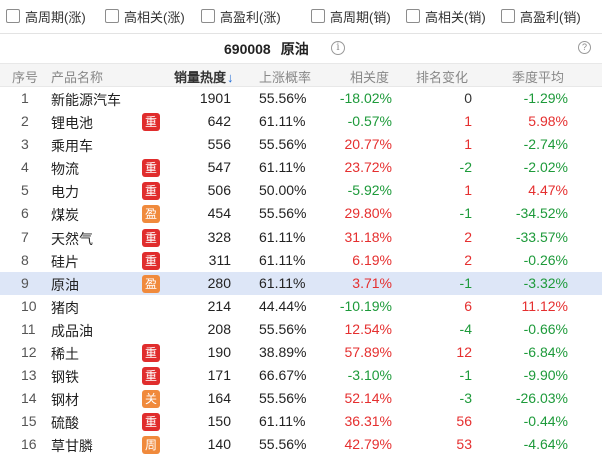 Image resolution: width=602 pixels, height=467 pixels. Describe the element at coordinates (77, 76) in the screenshot. I see `col-header-name: 产品名称` at that location.